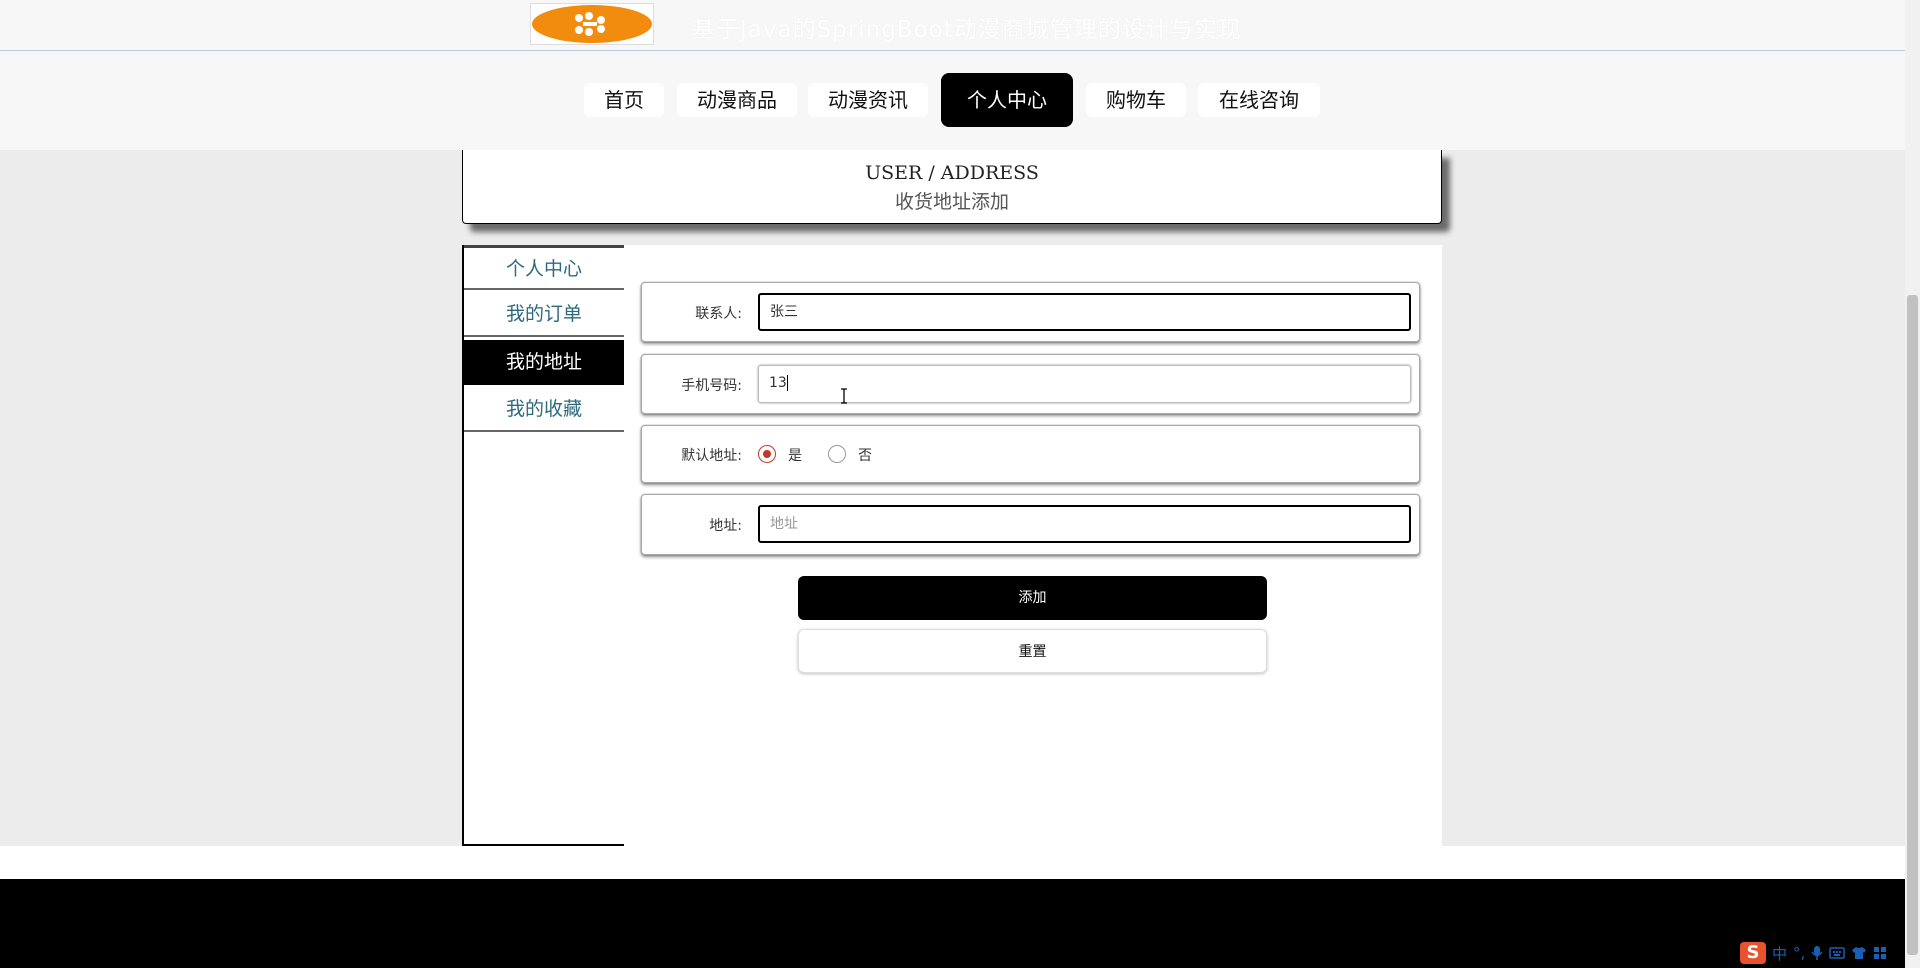  Describe the element at coordinates (1859, 953) in the screenshot. I see `skin-shirt-icon` at that location.